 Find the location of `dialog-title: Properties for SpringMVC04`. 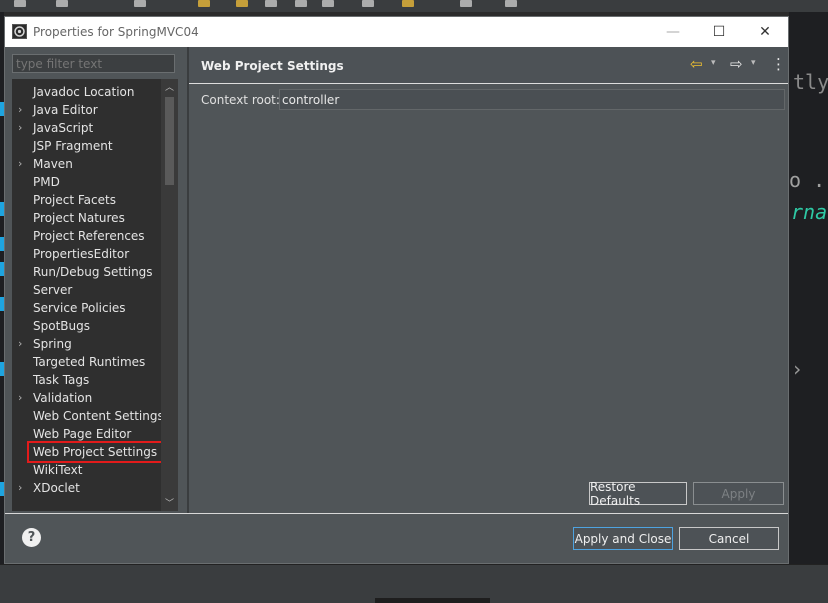

dialog-title: Properties for SpringMVC04 is located at coordinates (116, 32).